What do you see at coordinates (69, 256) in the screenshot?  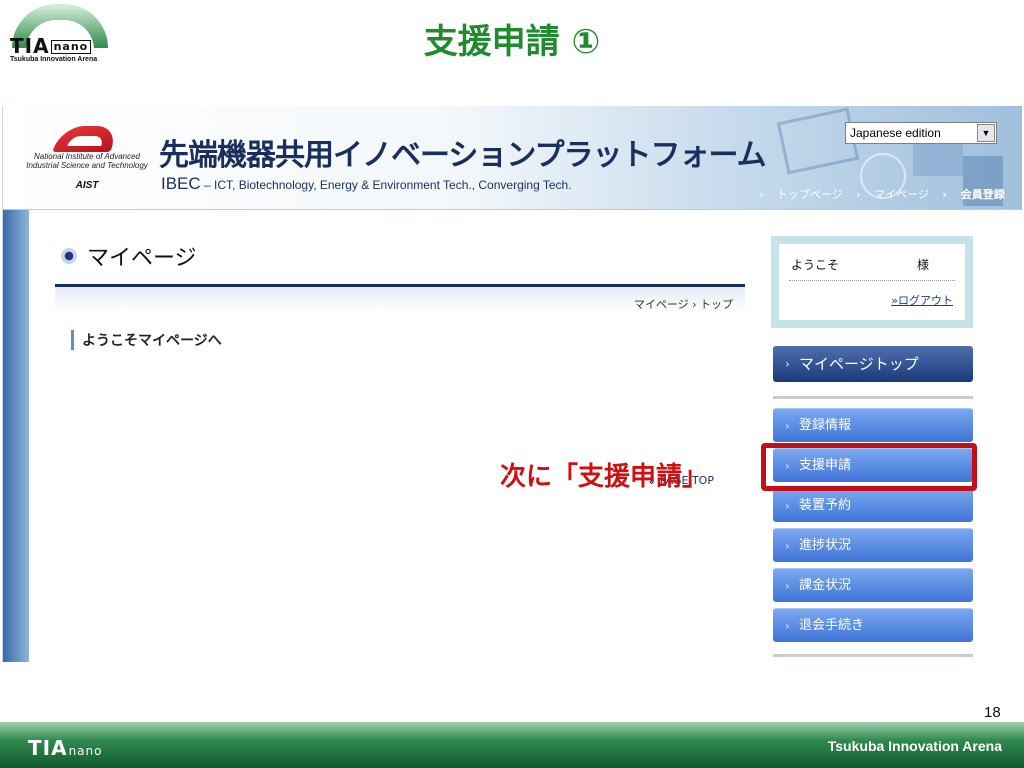 I see `heading-bullet-icon` at bounding box center [69, 256].